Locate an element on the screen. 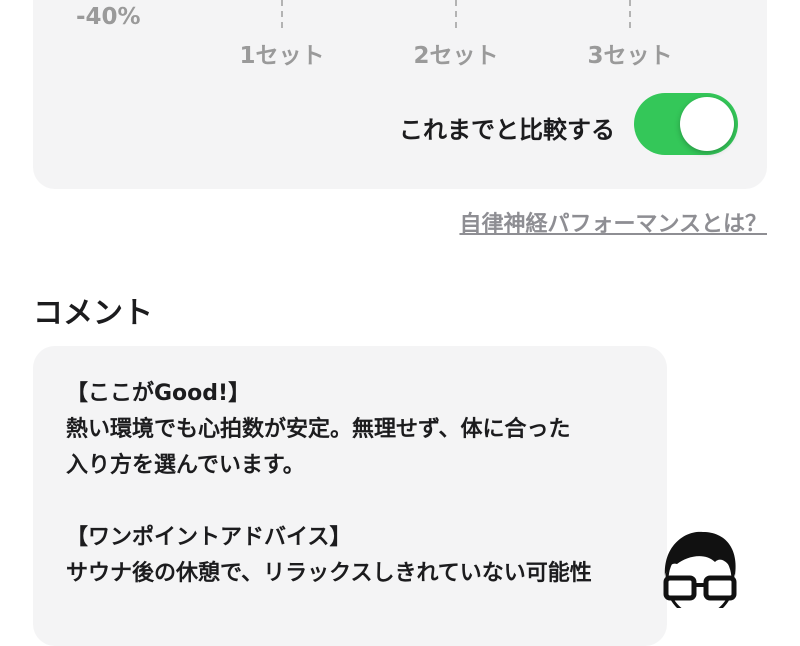  comment-line: 熱い環境でも心拍数が安定。無理せず、体に合った is located at coordinates (318, 429).